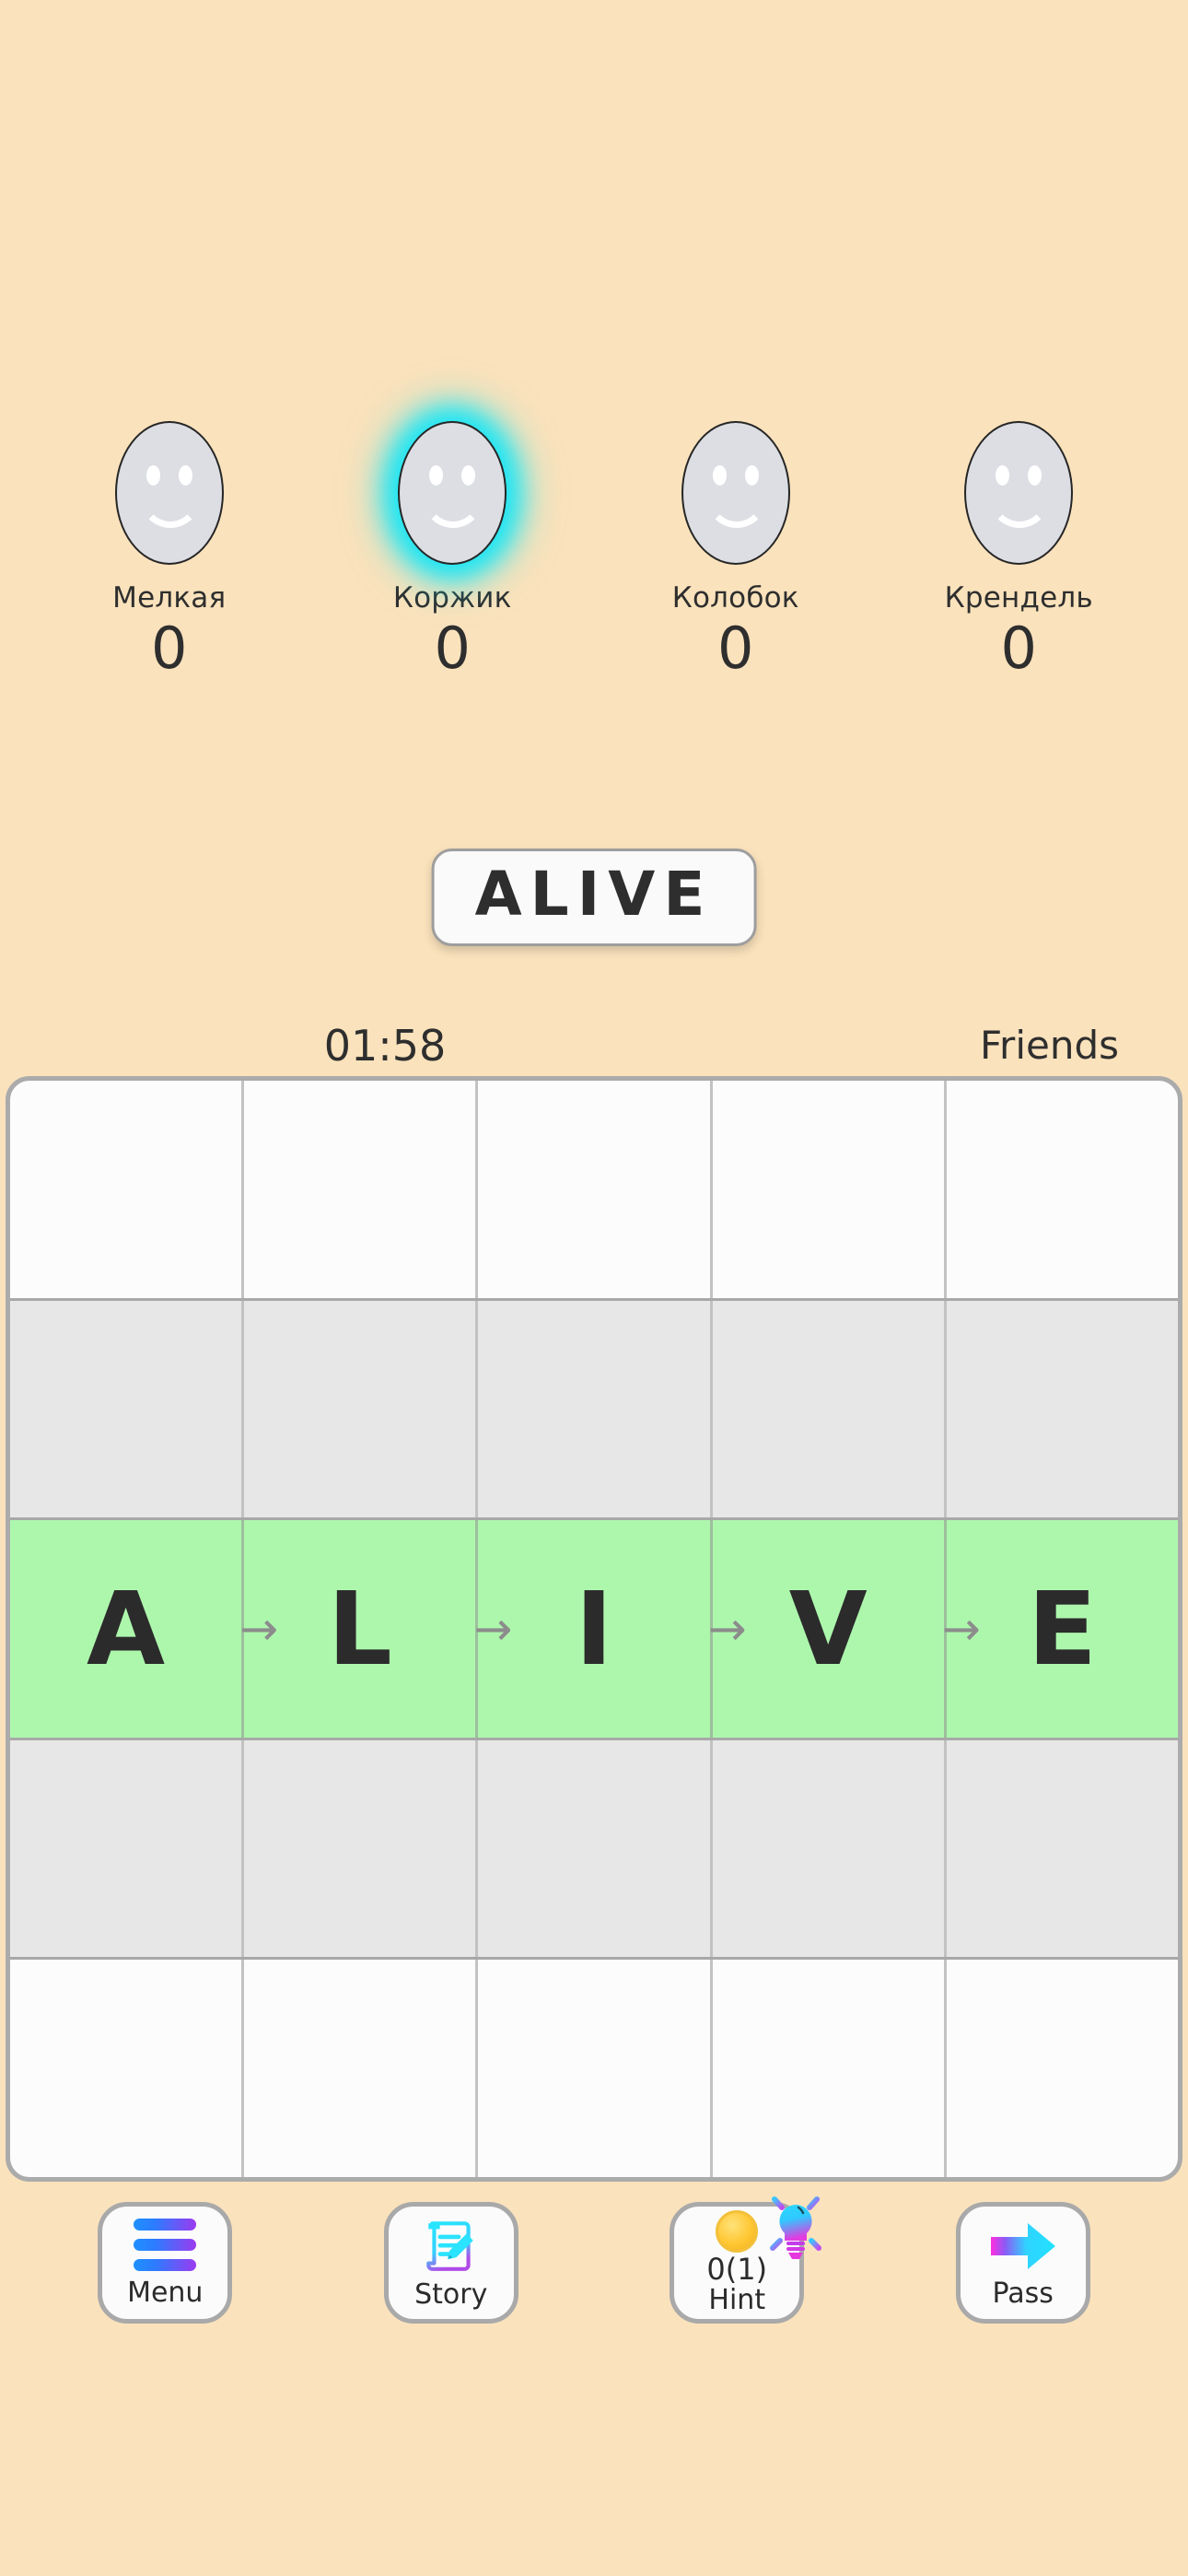  I want to click on menu-button-label: Menu, so click(165, 2292).